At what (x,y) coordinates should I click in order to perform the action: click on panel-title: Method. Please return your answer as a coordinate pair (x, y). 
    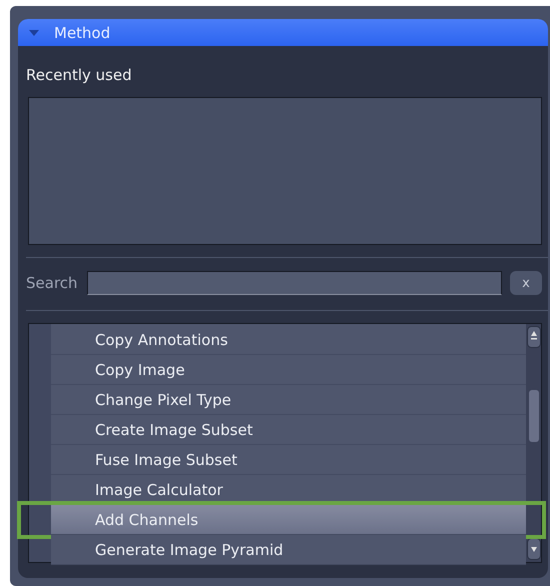
    Looking at the image, I should click on (82, 33).